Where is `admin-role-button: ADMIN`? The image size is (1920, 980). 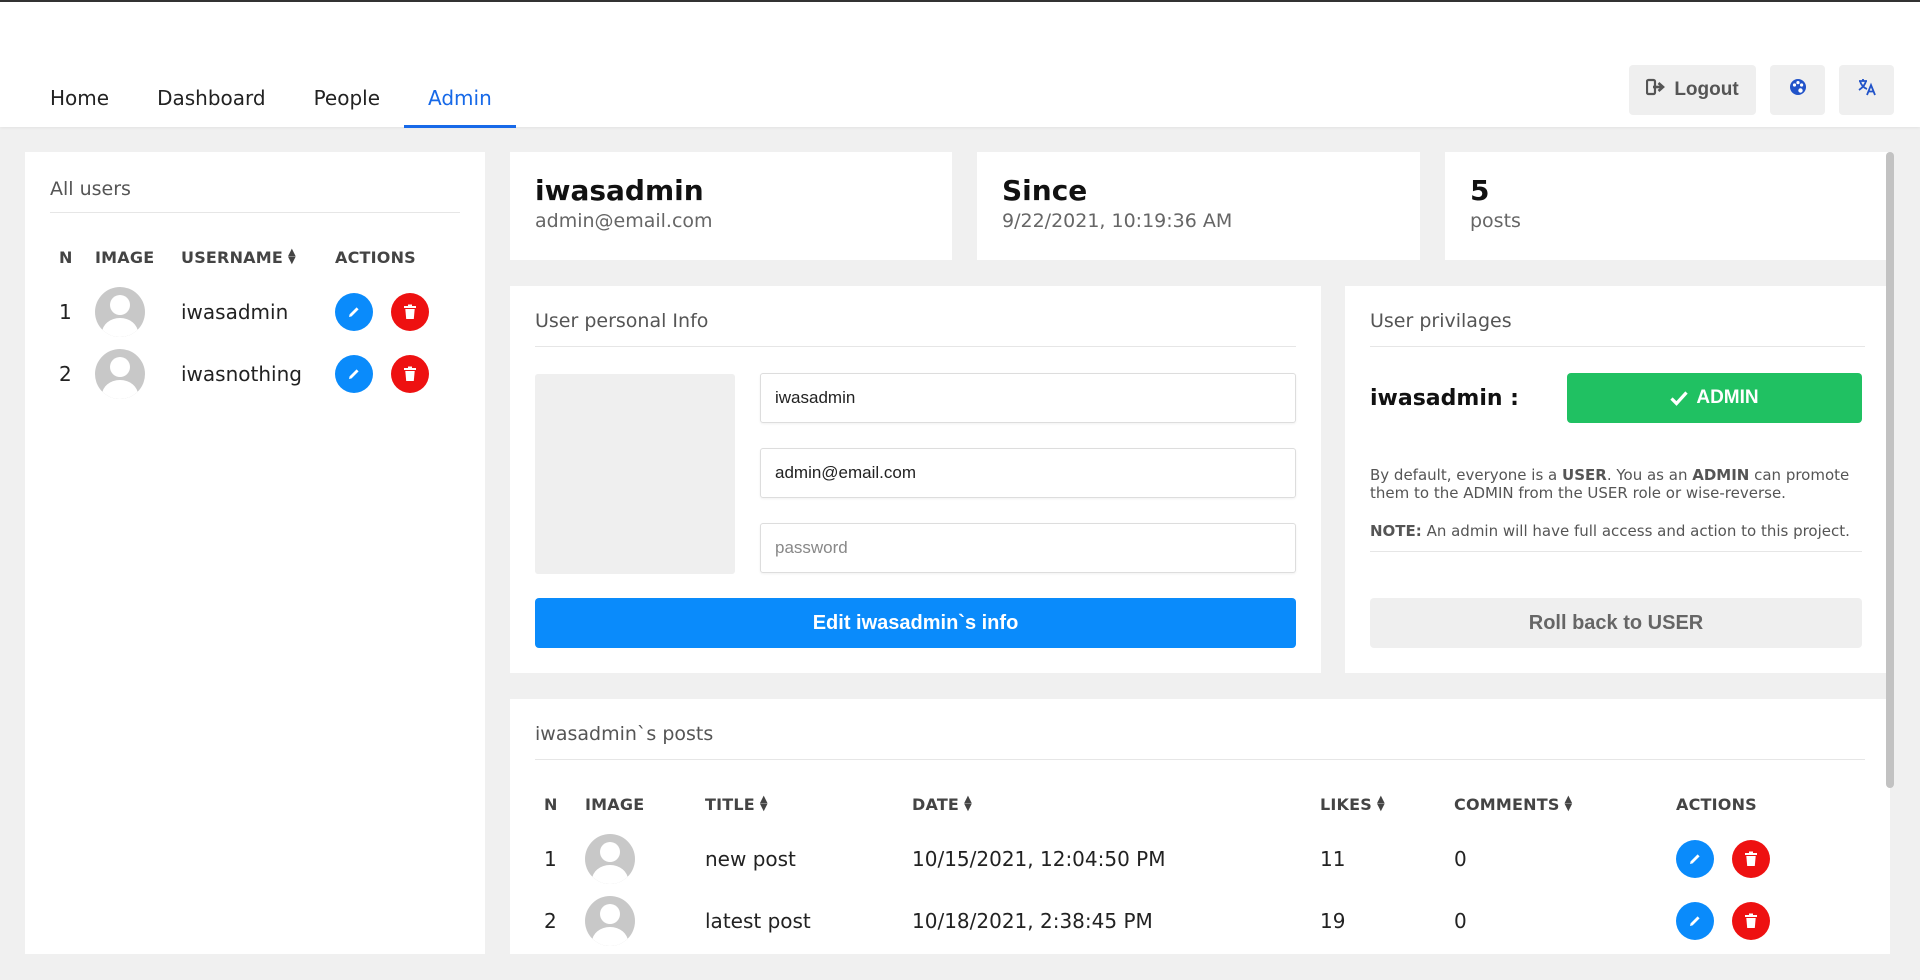
admin-role-button: ADMIN is located at coordinates (1714, 398).